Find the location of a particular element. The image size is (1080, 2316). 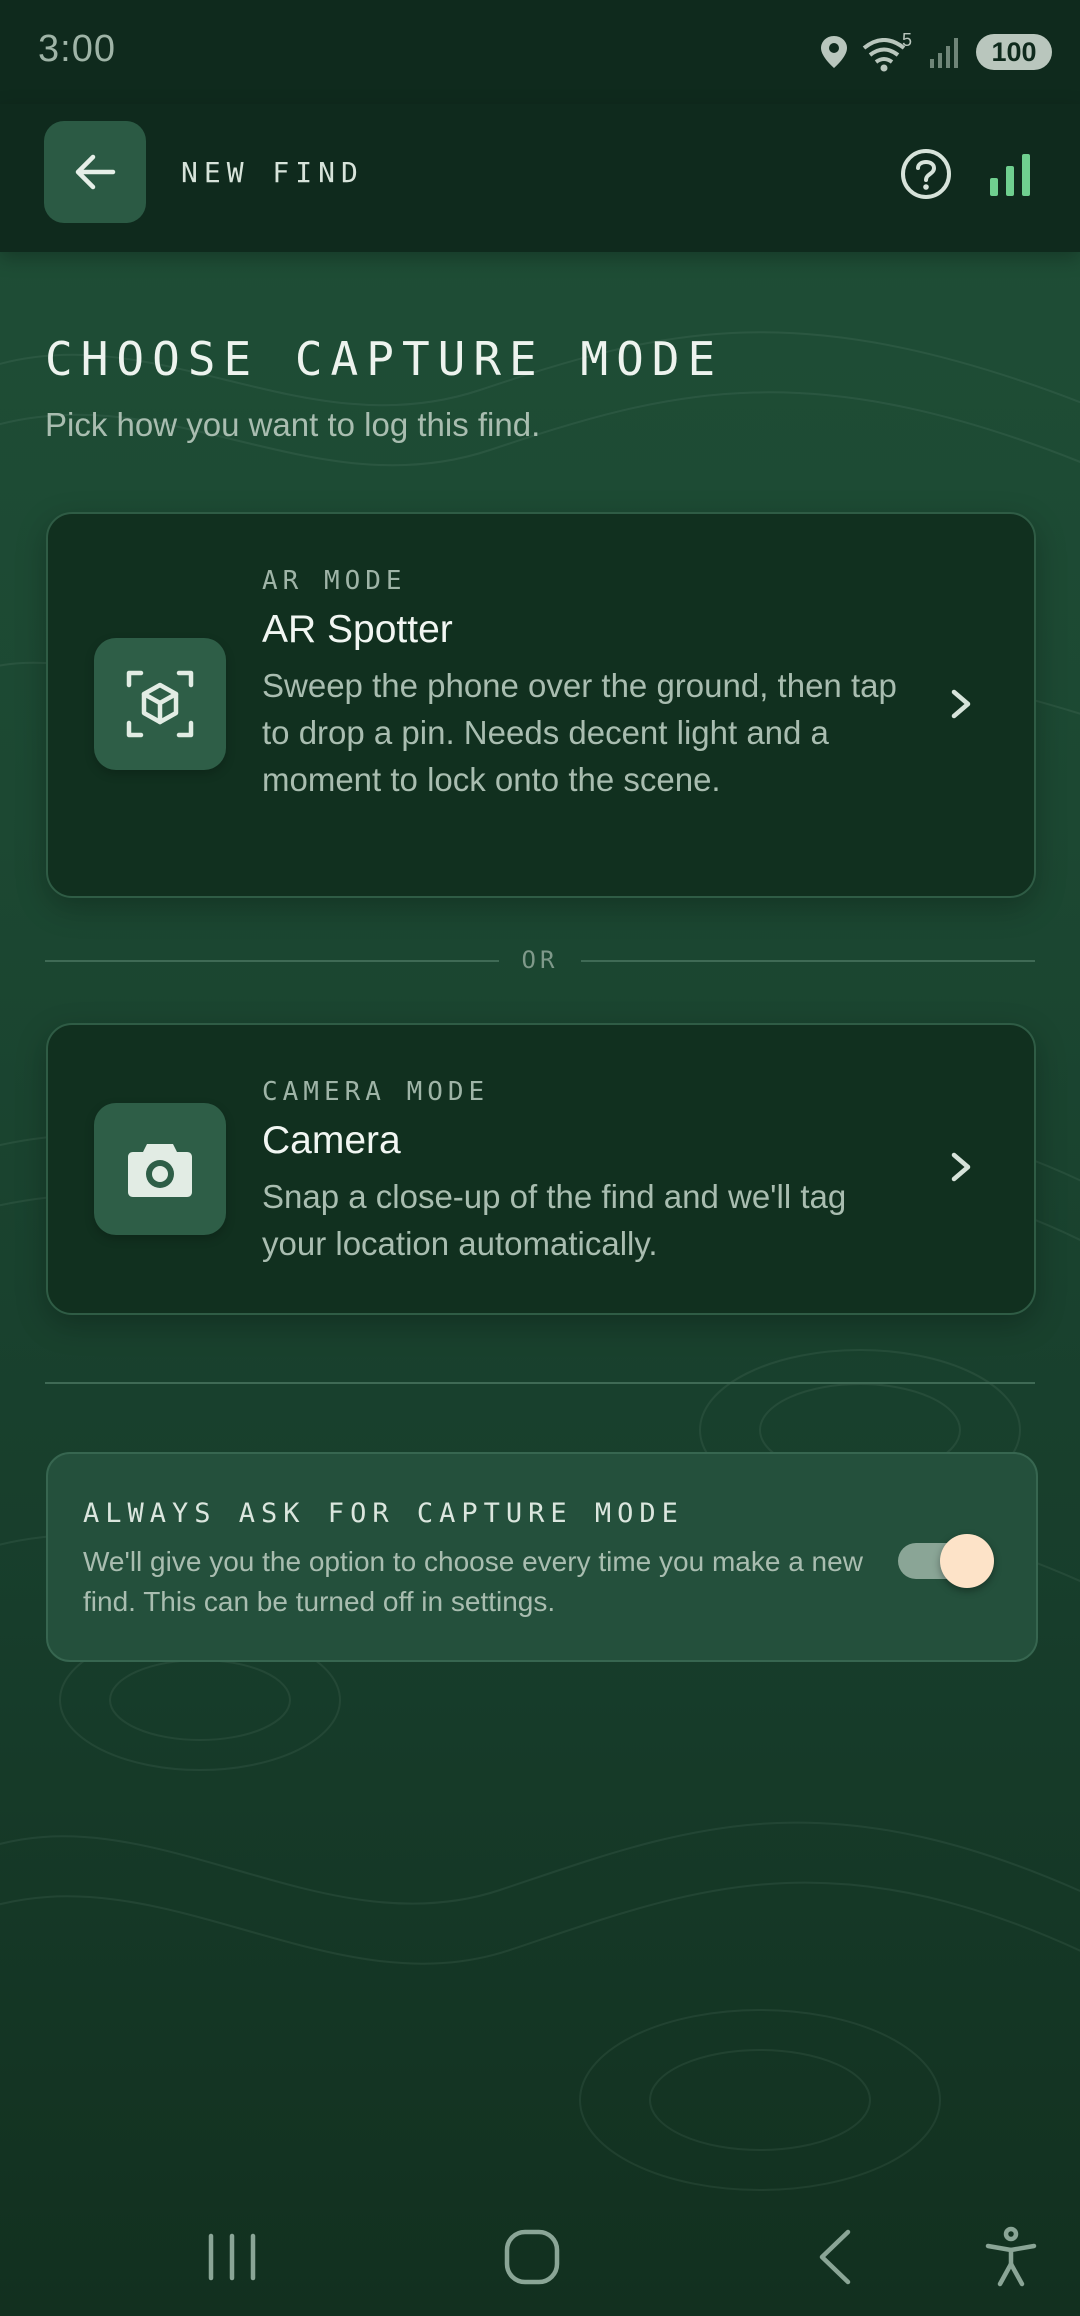

ar-cube-icon is located at coordinates (160, 704).